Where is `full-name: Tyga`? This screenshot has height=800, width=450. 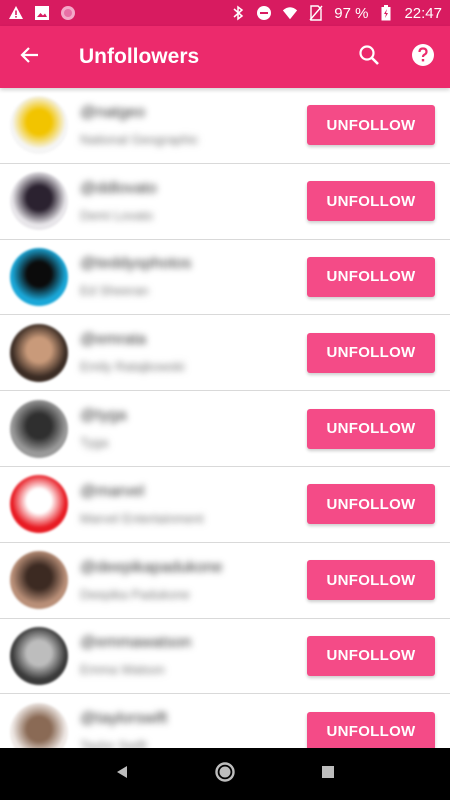
full-name: Tyga is located at coordinates (94, 443).